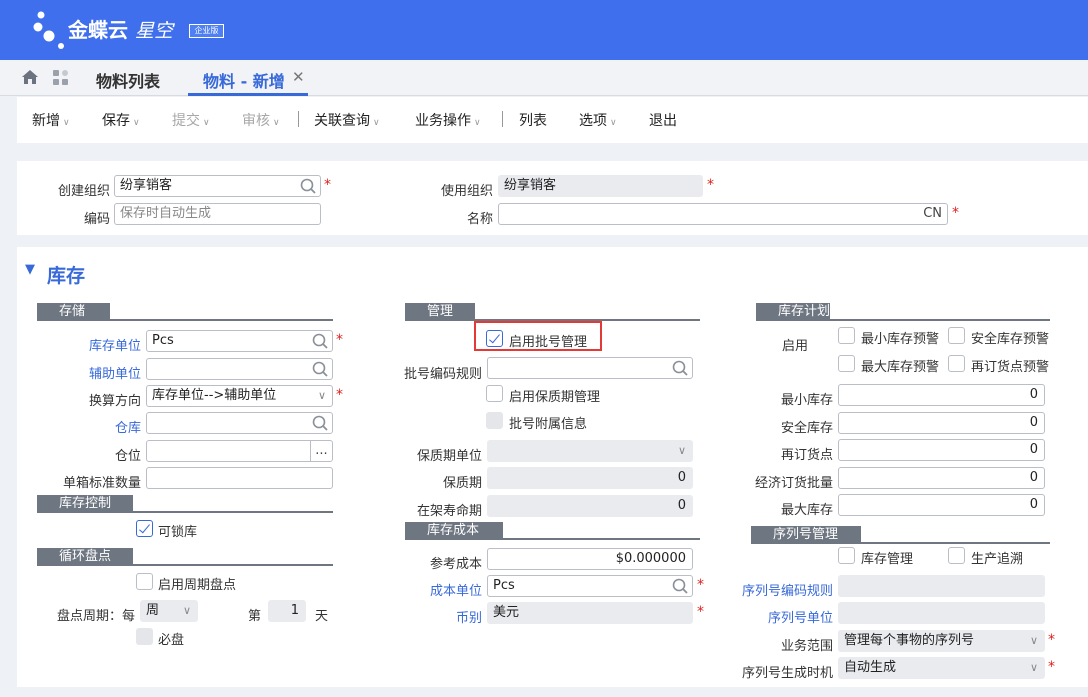 The image size is (1088, 697). I want to click on tab-material-list: 物料列表, so click(128, 80).